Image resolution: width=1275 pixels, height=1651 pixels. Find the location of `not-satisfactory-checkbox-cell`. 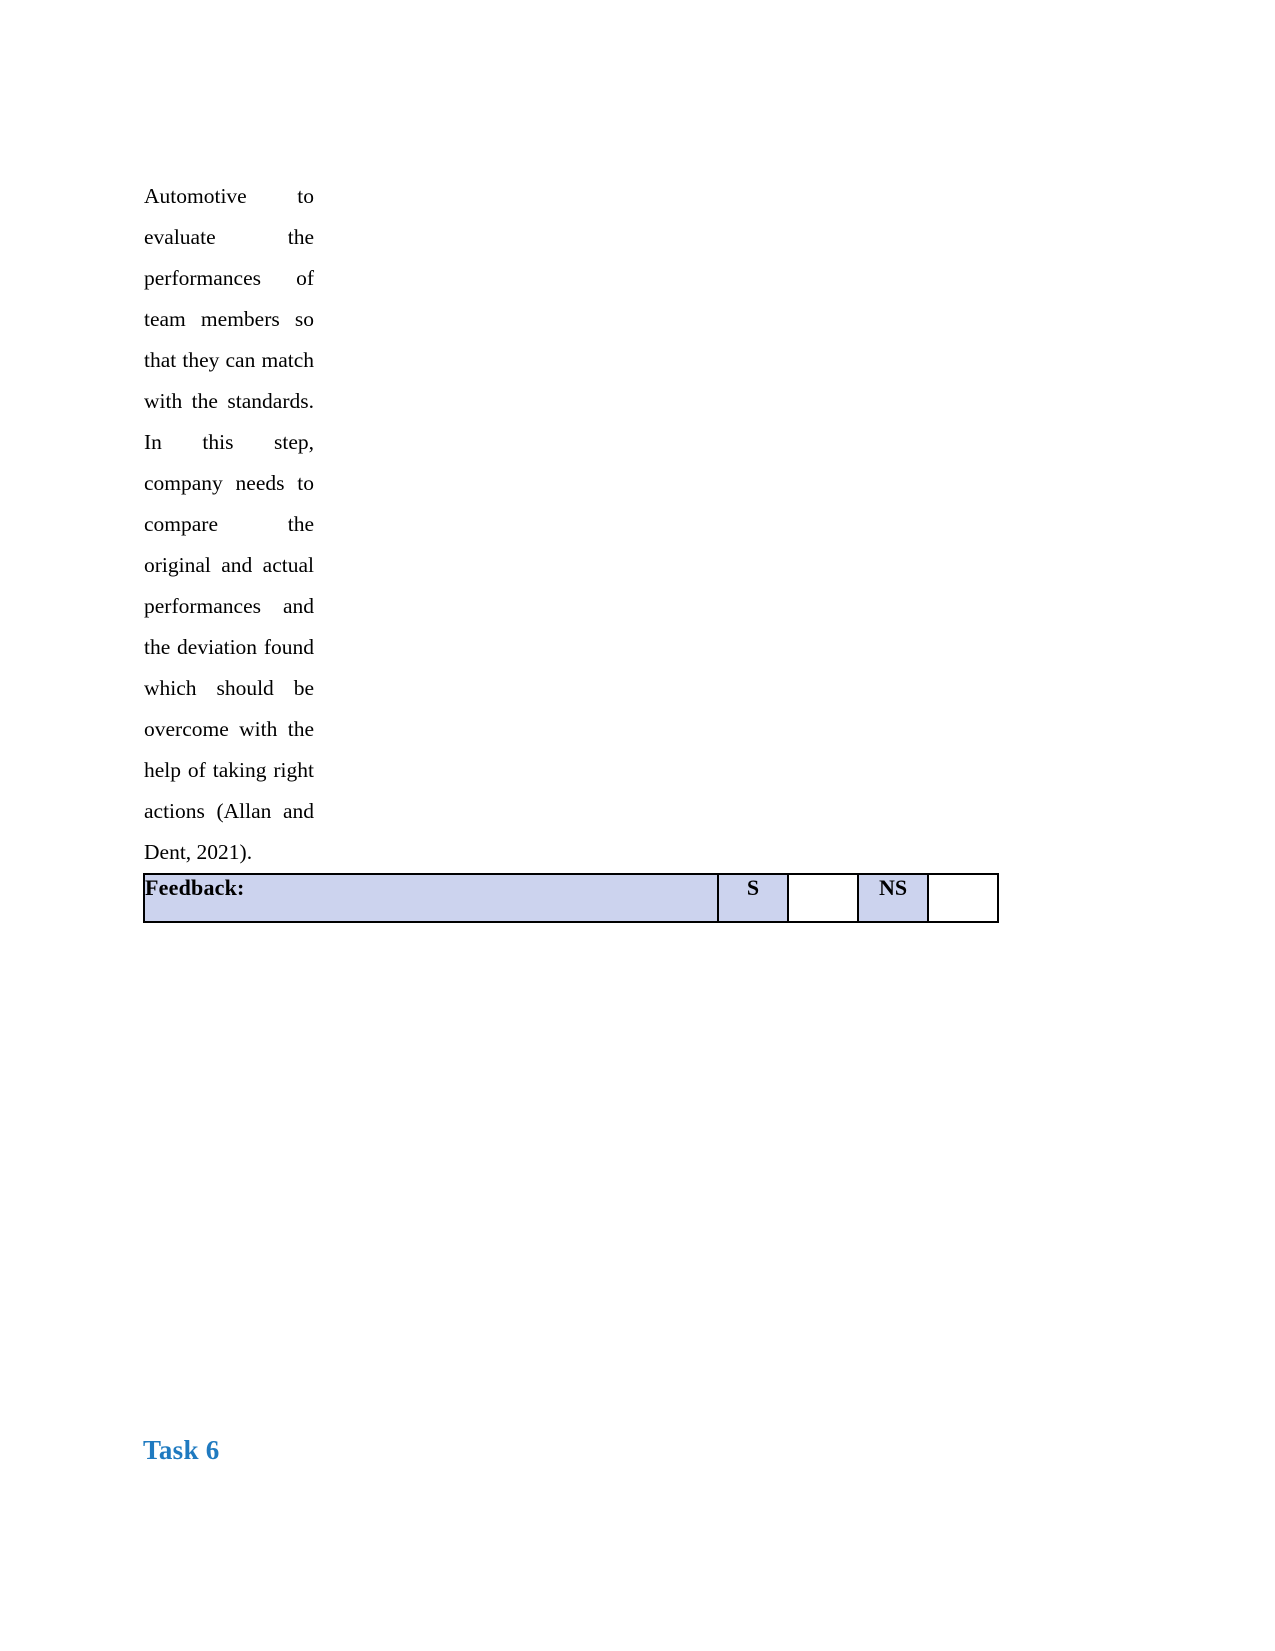

not-satisfactory-checkbox-cell is located at coordinates (963, 898).